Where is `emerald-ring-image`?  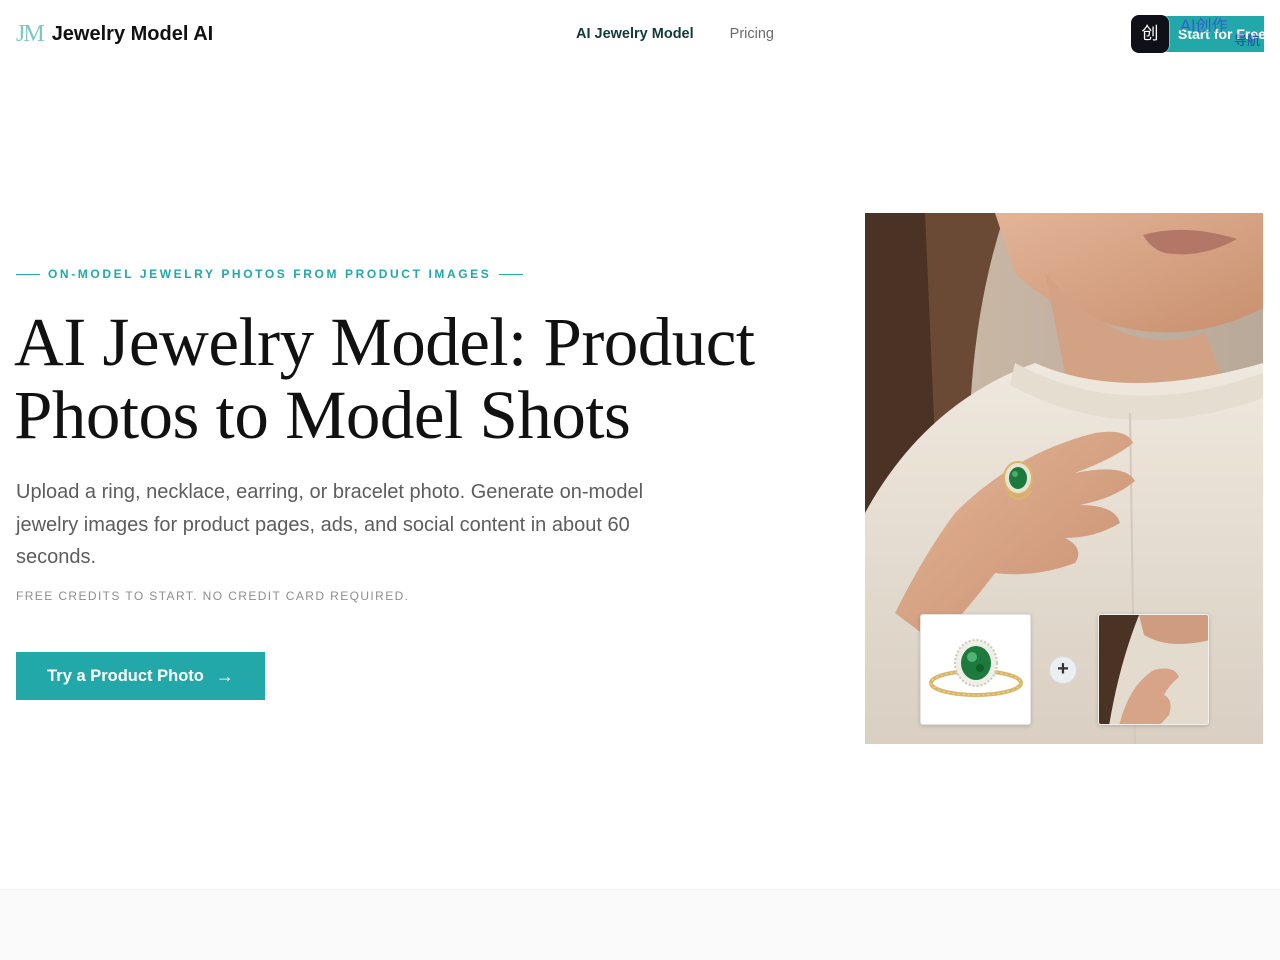 emerald-ring-image is located at coordinates (975, 669).